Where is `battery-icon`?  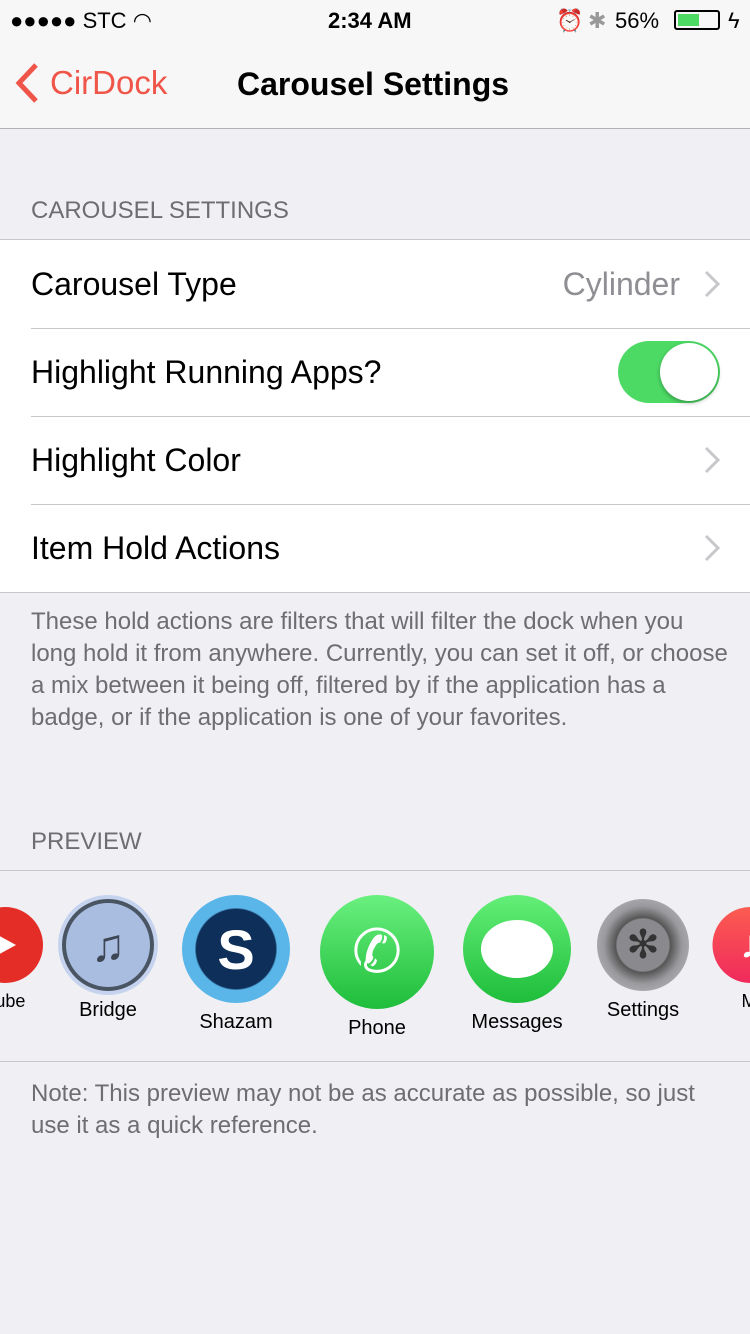 battery-icon is located at coordinates (697, 20).